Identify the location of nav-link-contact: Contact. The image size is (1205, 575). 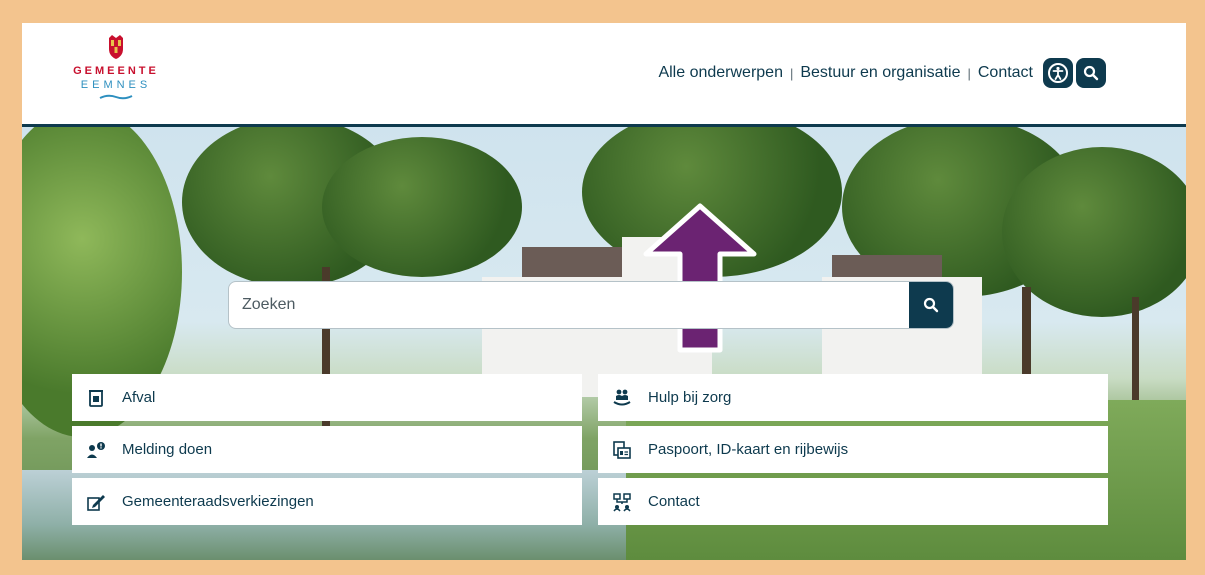
(1005, 73).